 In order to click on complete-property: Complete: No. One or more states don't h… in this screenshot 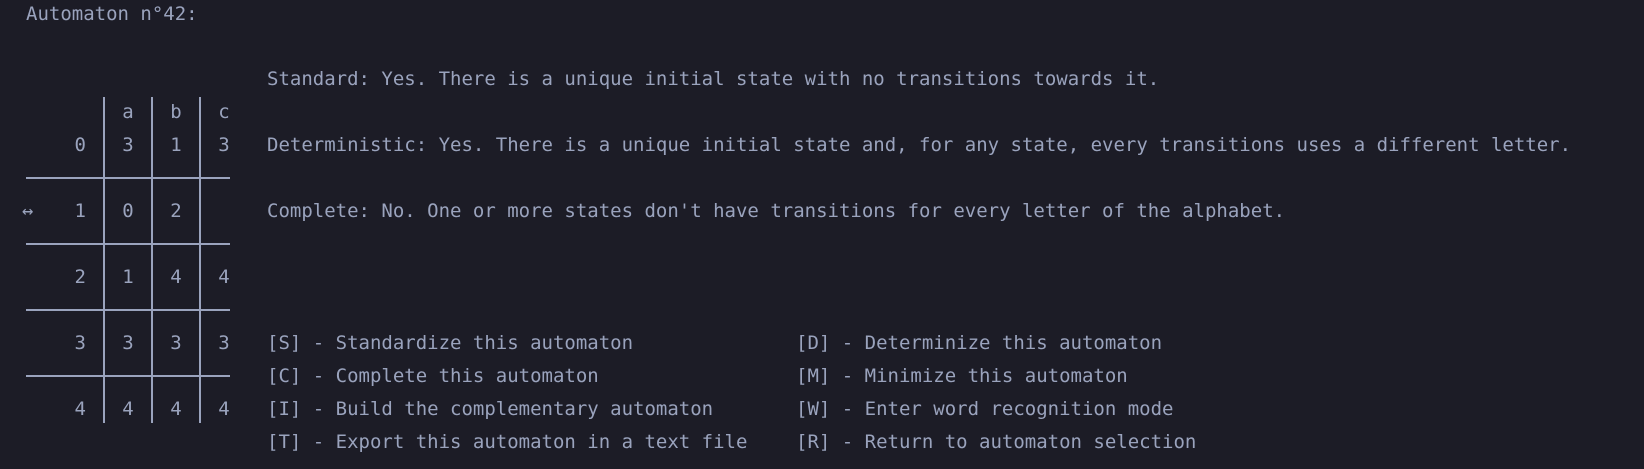, I will do `click(776, 211)`.